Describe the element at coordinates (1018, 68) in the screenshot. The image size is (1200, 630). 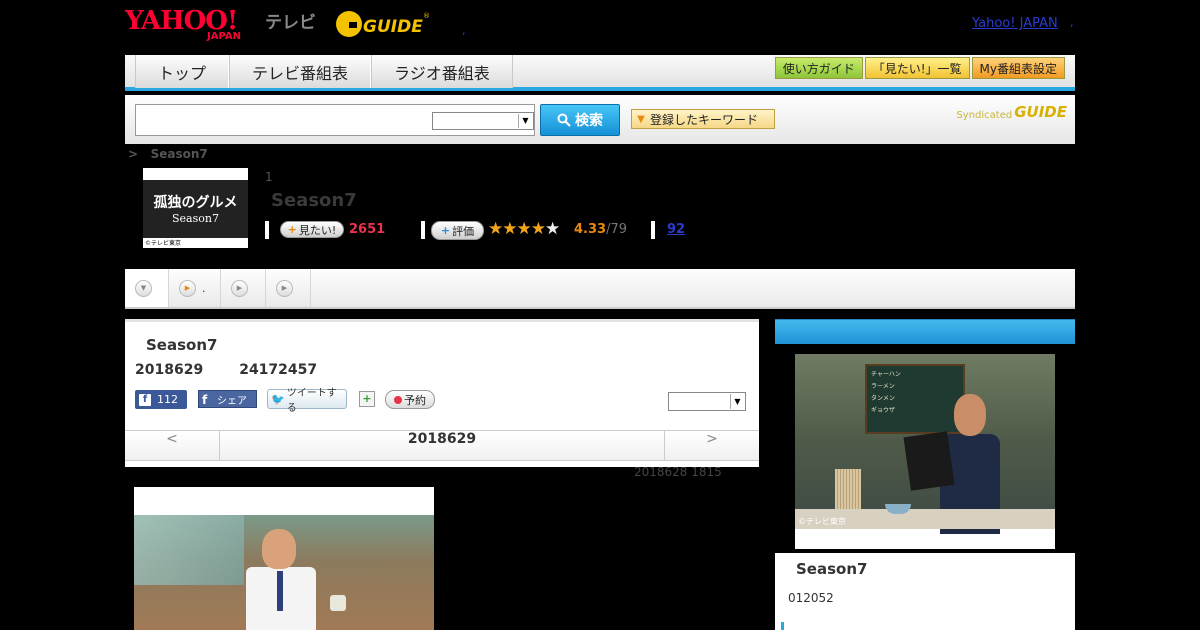
I see `my-listings-settings-button: My番組表設定` at that location.